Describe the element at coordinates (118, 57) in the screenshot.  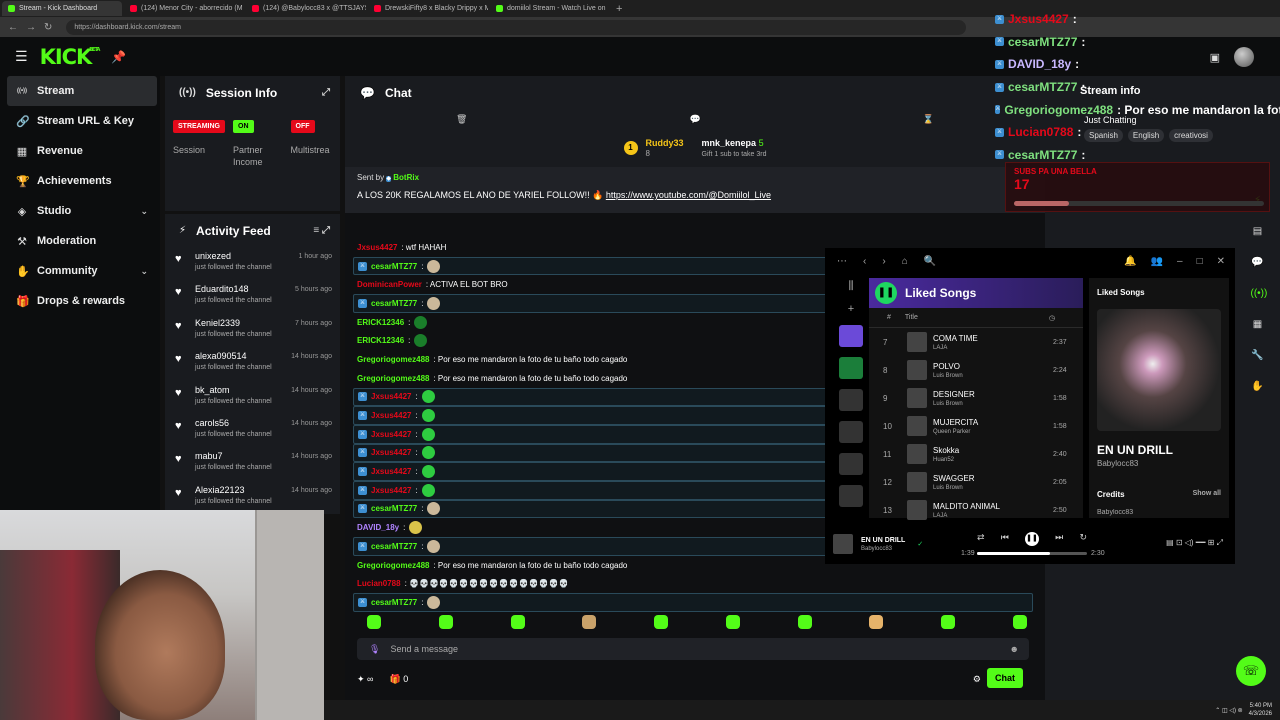
I see `pin-icon: 📌` at that location.